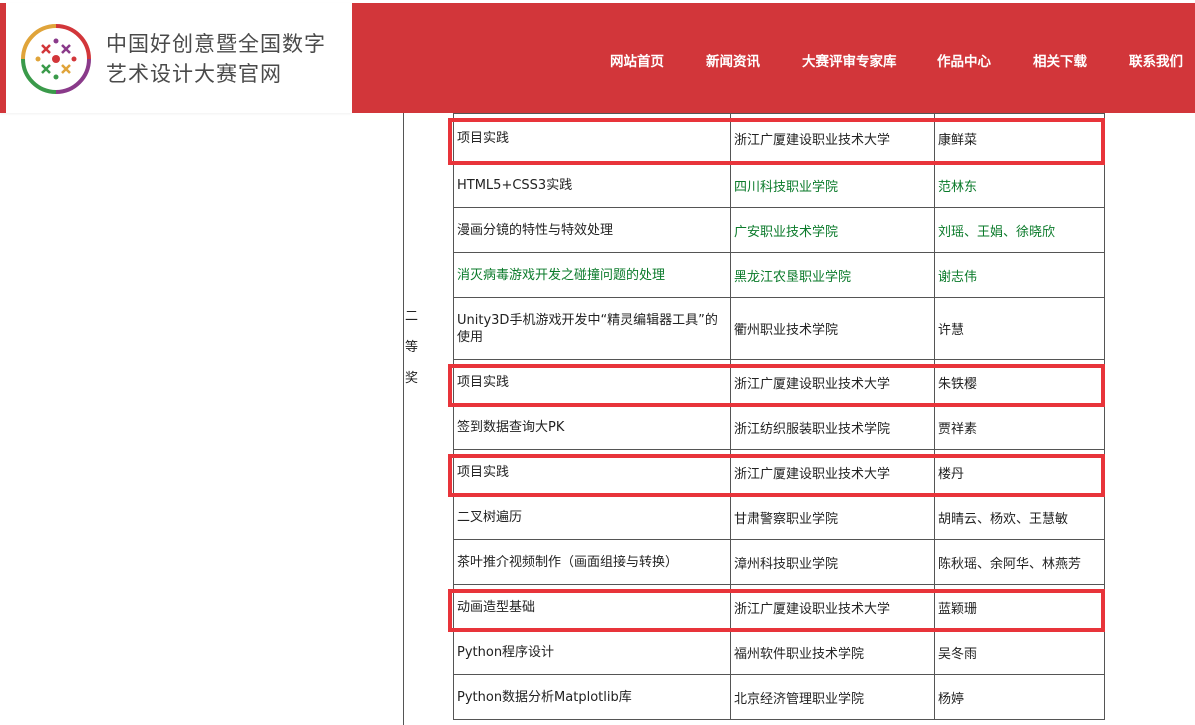 The width and height of the screenshot is (1195, 725). What do you see at coordinates (832, 328) in the screenshot?
I see `school-cell: 衢州职业技术学院` at bounding box center [832, 328].